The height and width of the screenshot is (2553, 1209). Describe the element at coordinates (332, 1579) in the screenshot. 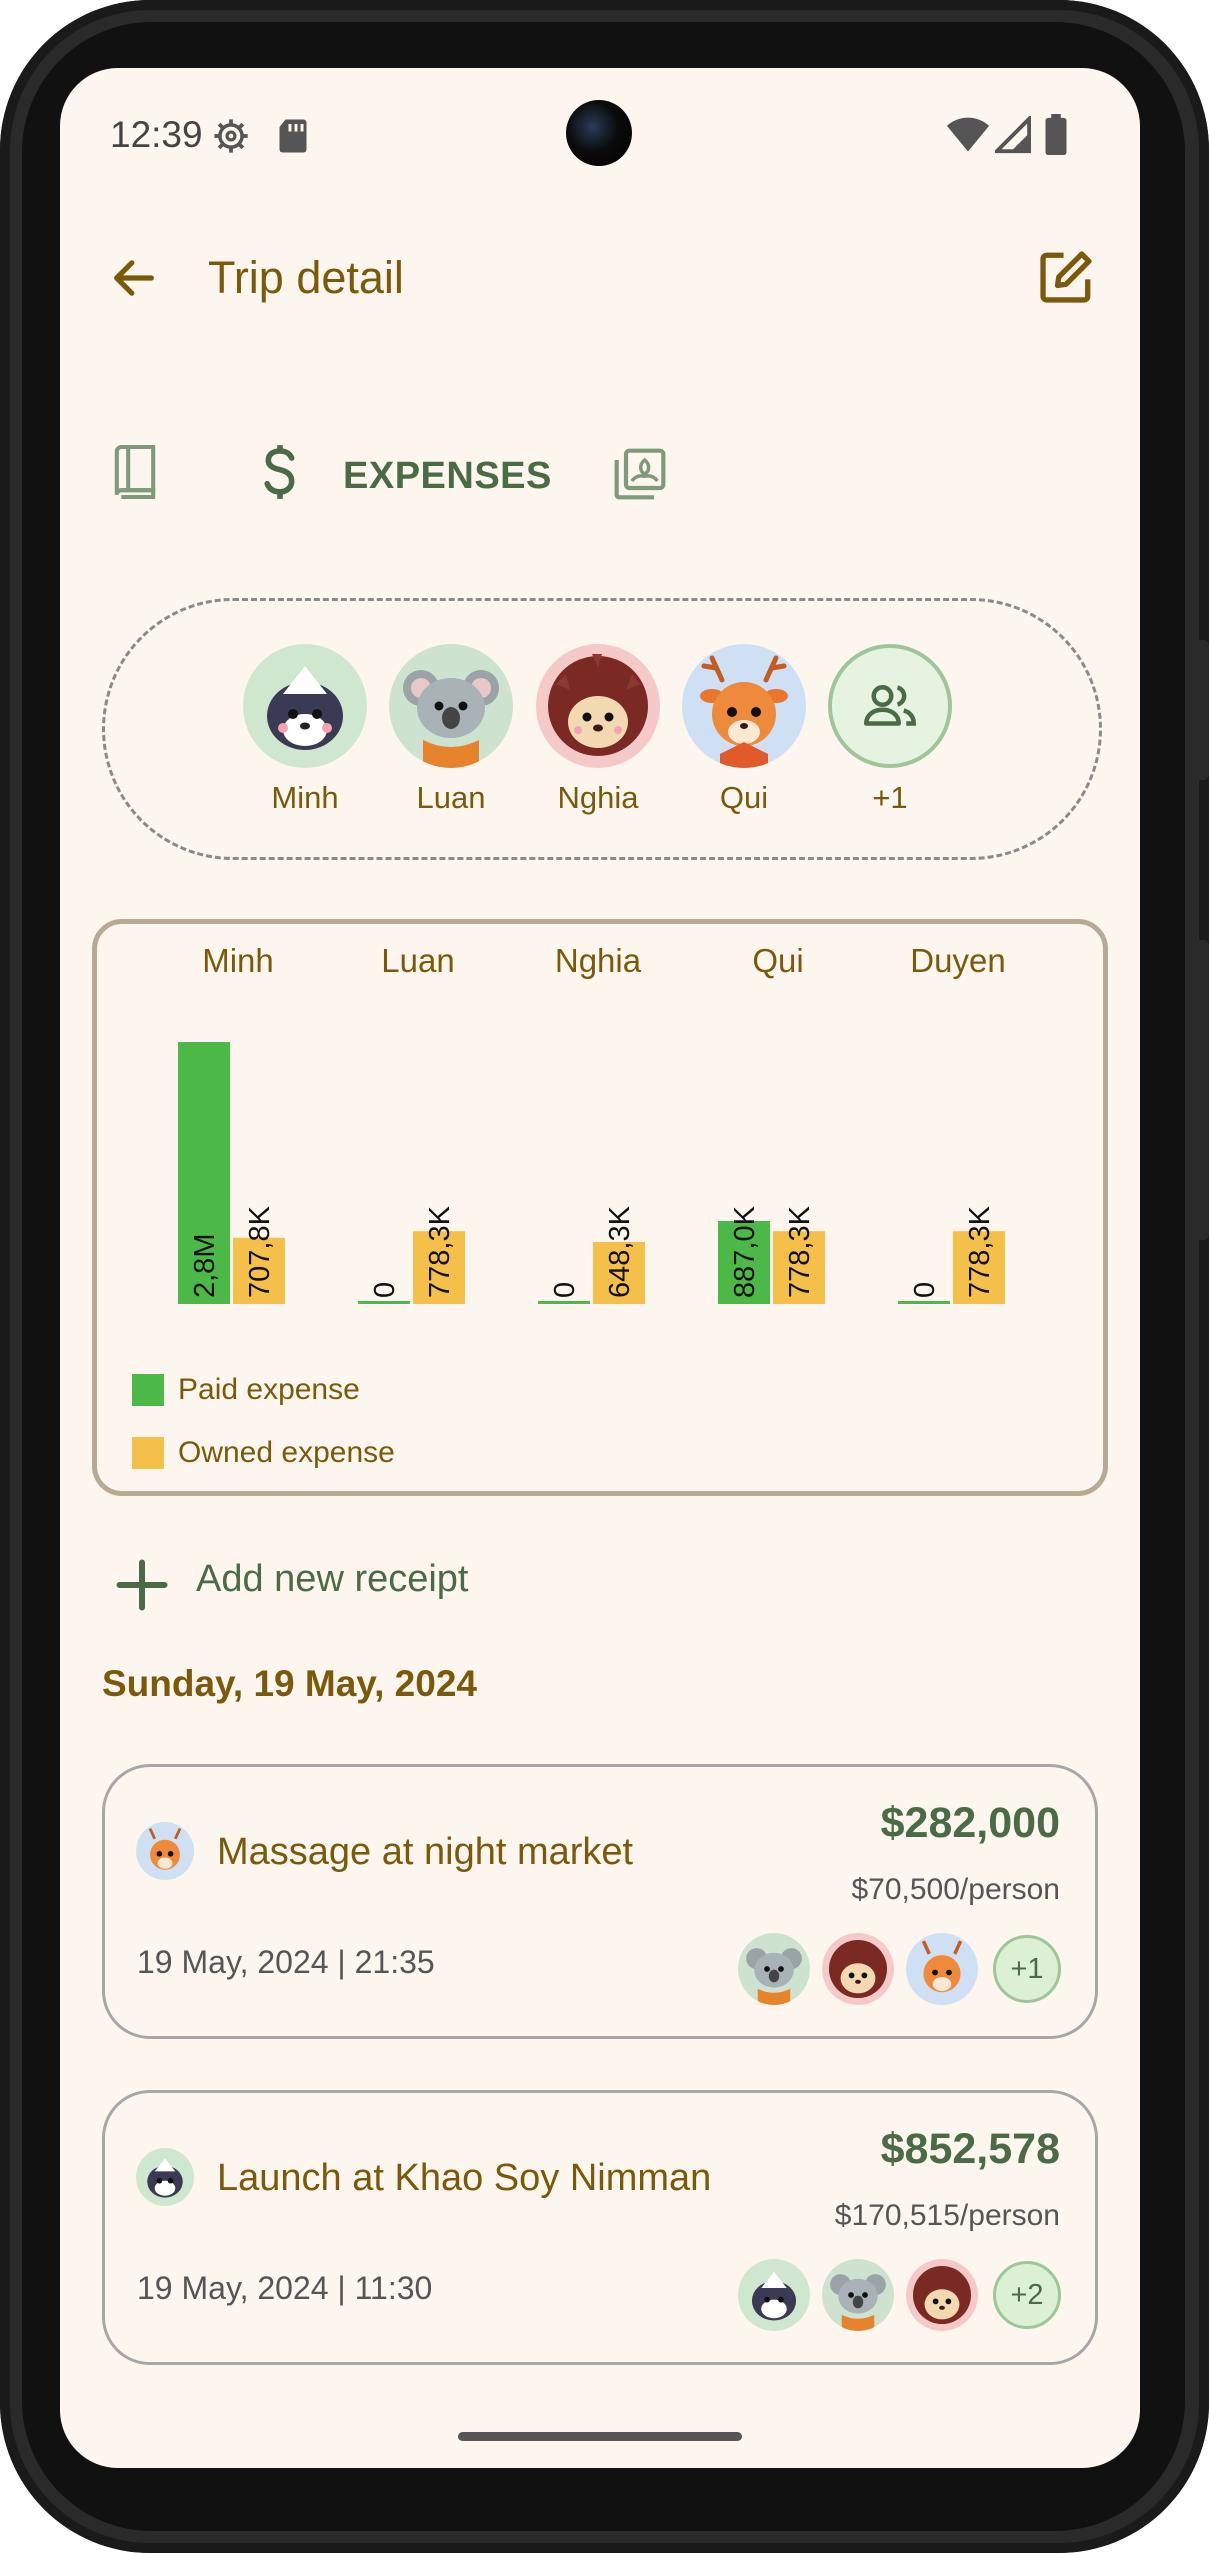

I see `add-receipt-button: Add new receipt` at that location.